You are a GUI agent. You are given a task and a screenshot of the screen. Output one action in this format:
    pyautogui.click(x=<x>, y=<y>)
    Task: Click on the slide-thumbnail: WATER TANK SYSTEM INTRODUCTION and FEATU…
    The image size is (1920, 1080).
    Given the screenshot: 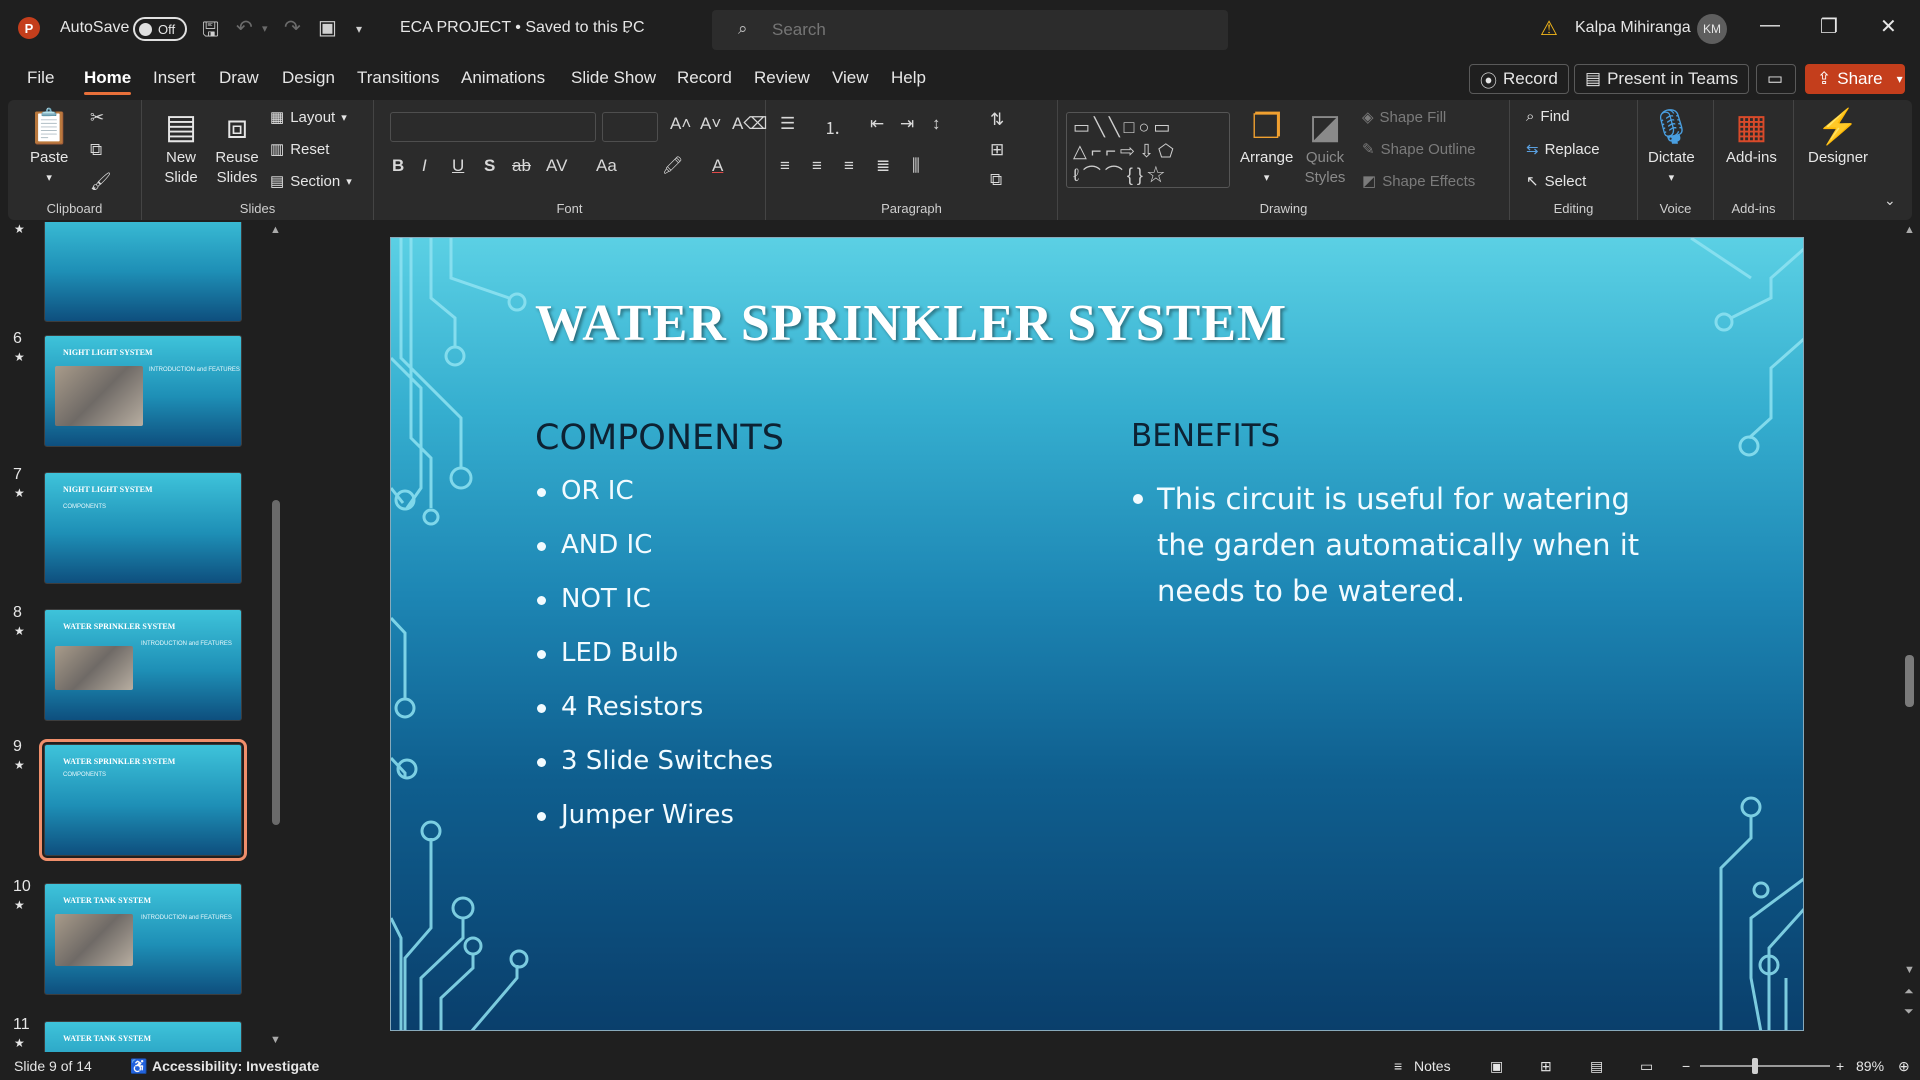 What is the action you would take?
    pyautogui.click(x=143, y=939)
    